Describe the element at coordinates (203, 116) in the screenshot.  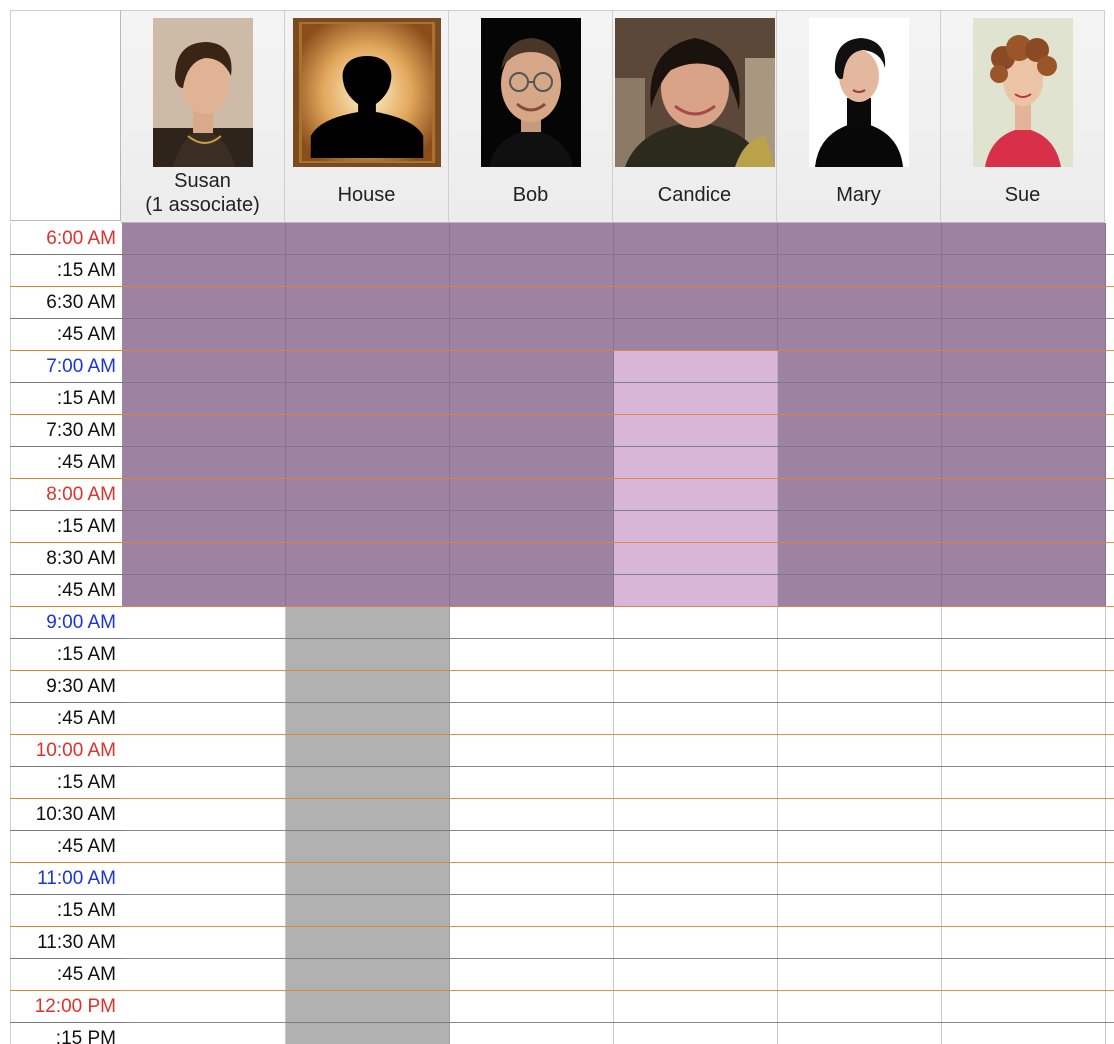
I see `staff-column-header: Susan (1 associate)` at that location.